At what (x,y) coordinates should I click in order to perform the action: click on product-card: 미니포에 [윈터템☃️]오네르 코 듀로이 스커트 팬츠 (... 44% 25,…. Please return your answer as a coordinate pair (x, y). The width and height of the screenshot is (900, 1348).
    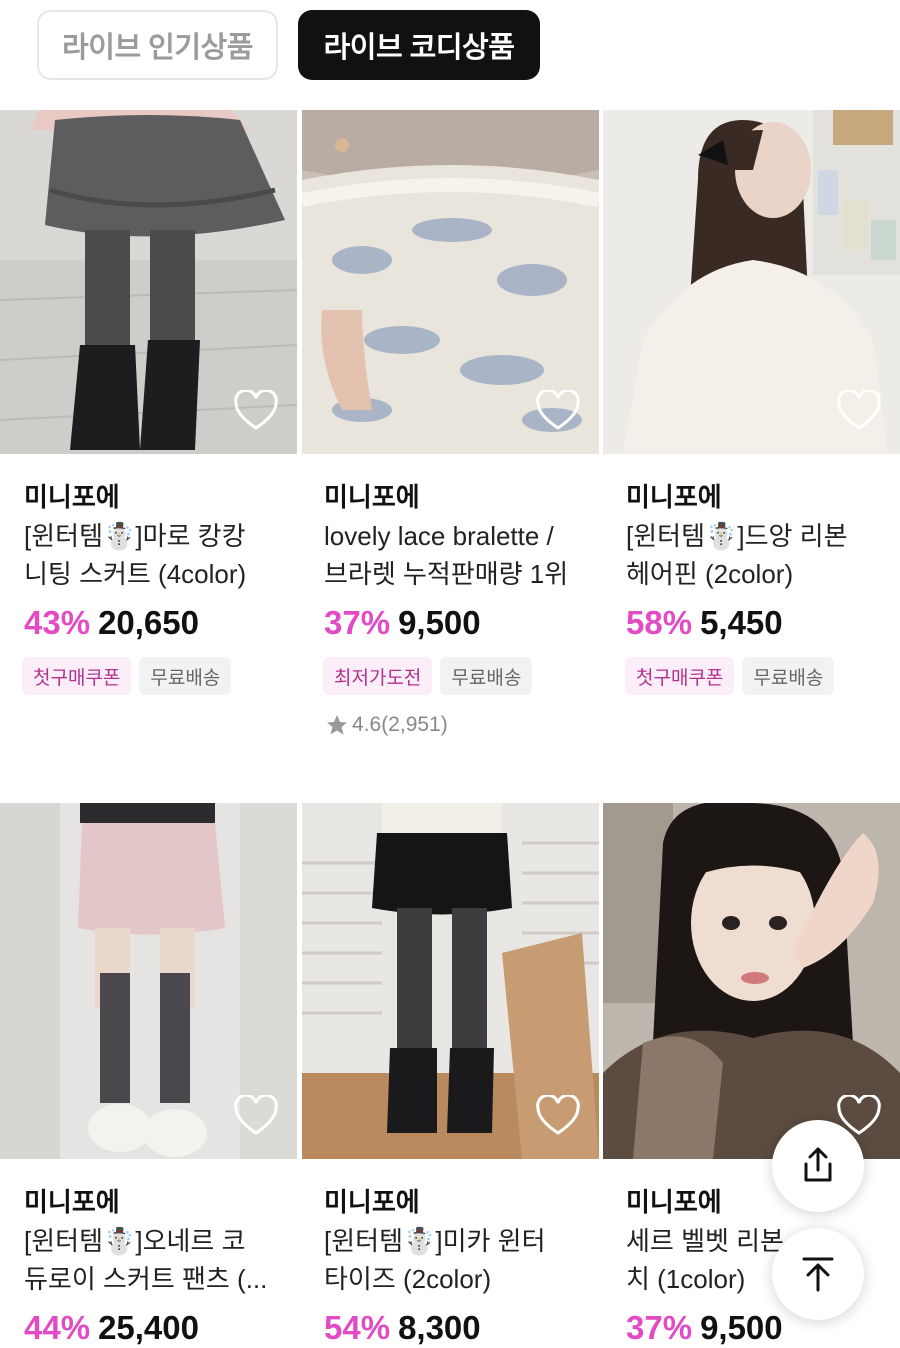
    Looking at the image, I should click on (148, 1075).